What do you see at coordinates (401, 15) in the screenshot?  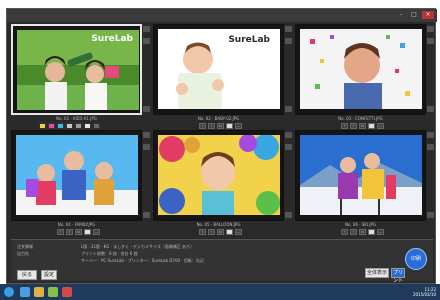 I see `minimize-button: –` at bounding box center [401, 15].